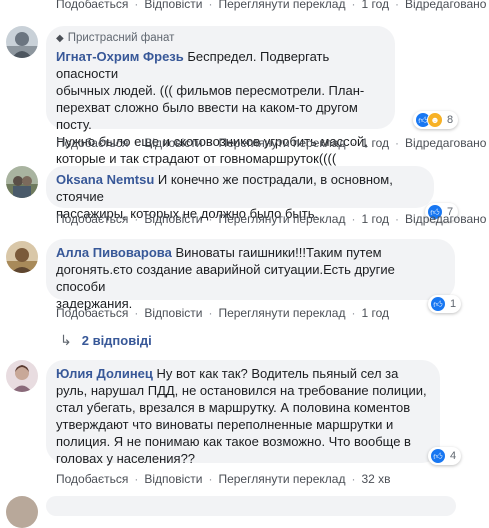  I want to click on reaction-summary: 👍︎ 4, so click(445, 456).